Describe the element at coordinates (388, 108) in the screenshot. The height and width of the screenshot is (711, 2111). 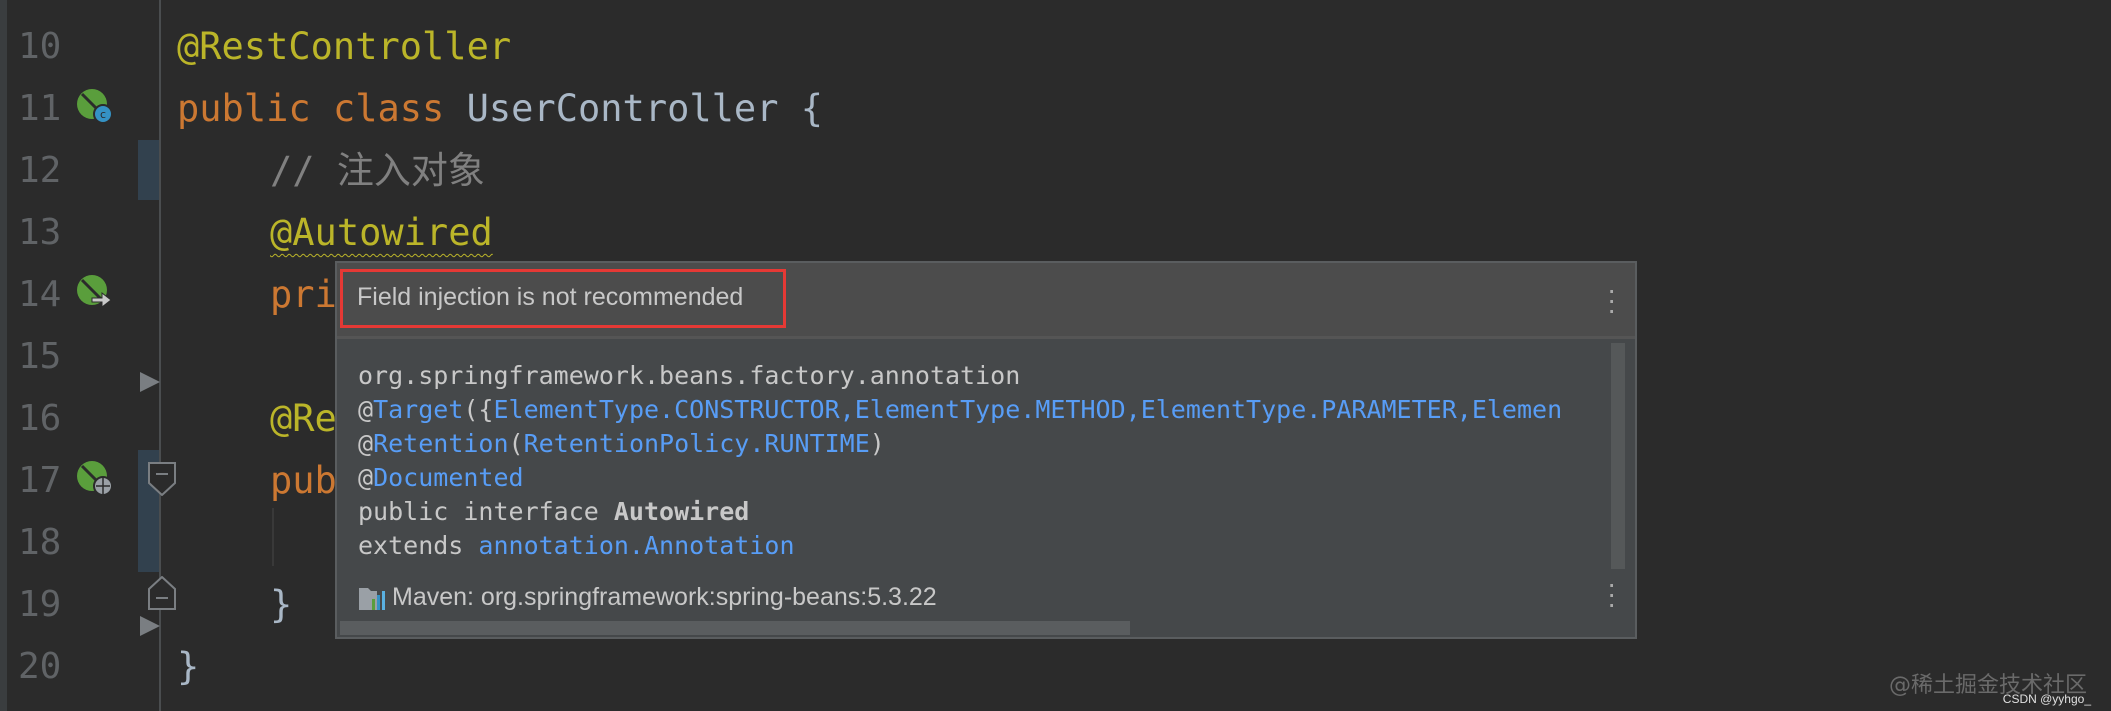
I see `keyword: class` at that location.